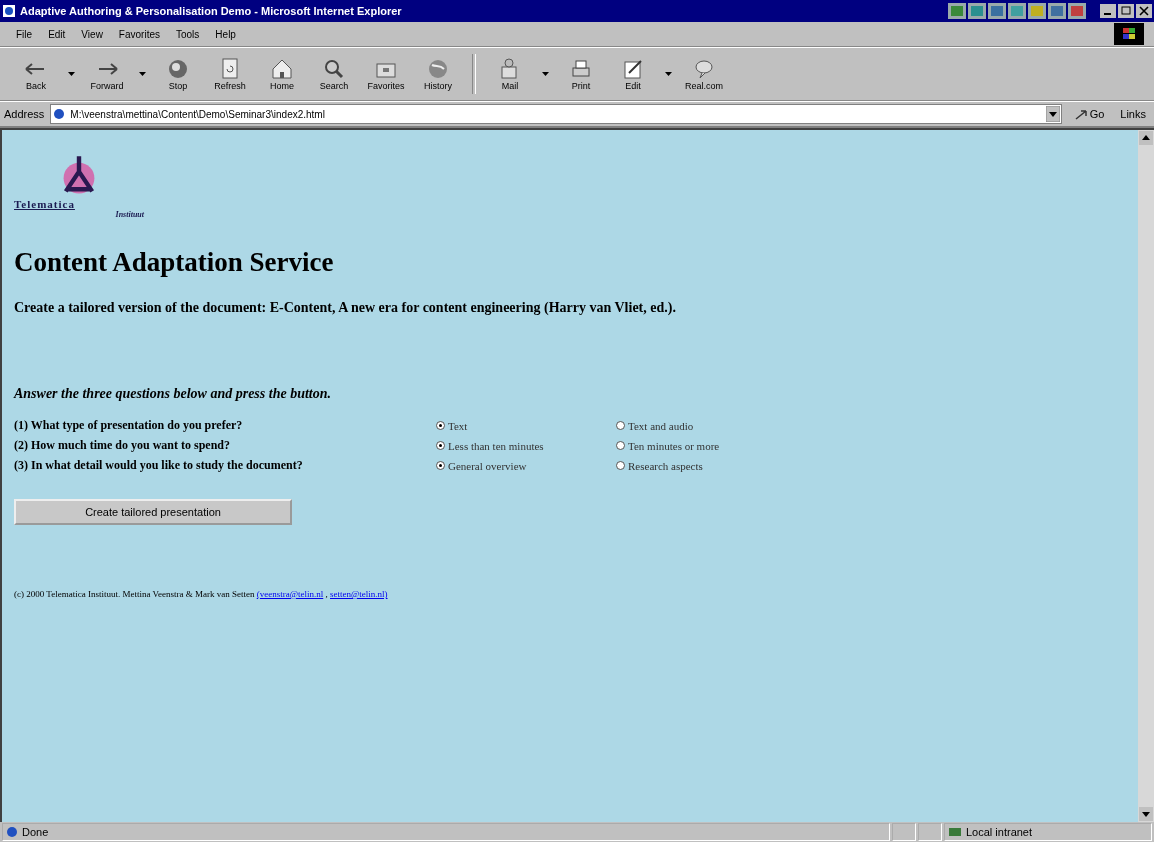 Image resolution: width=1154 pixels, height=842 pixels. I want to click on arrow-icon, so click(1080, 114).